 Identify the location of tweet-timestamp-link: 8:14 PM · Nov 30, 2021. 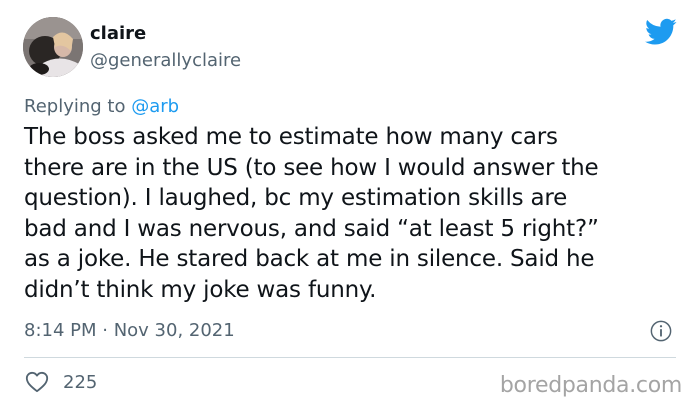
(129, 331).